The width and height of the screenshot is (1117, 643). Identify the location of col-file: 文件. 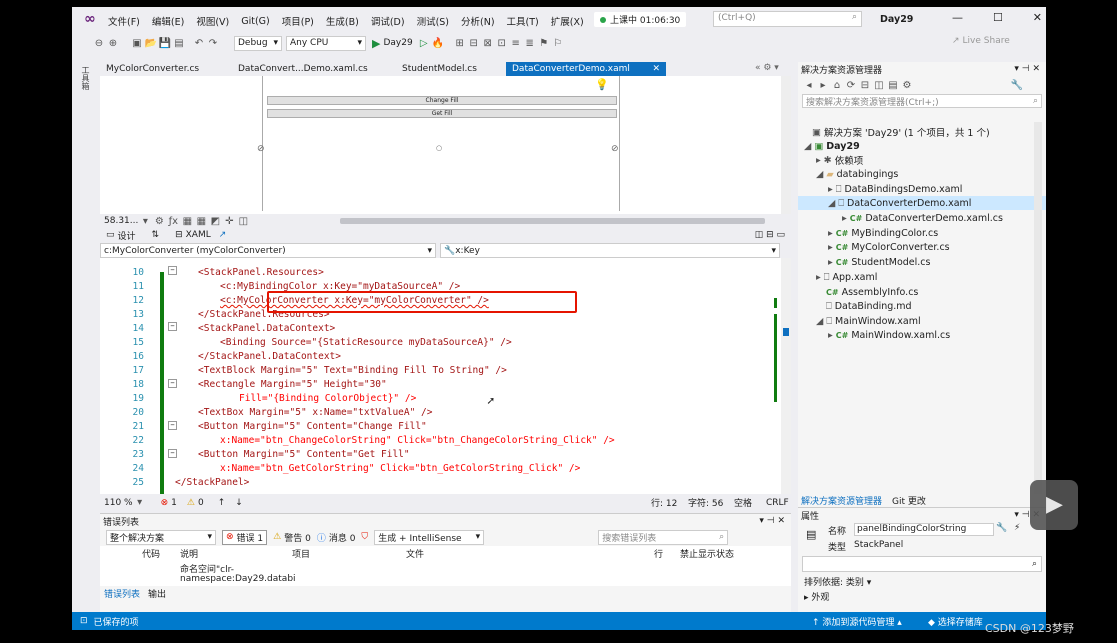
(415, 553).